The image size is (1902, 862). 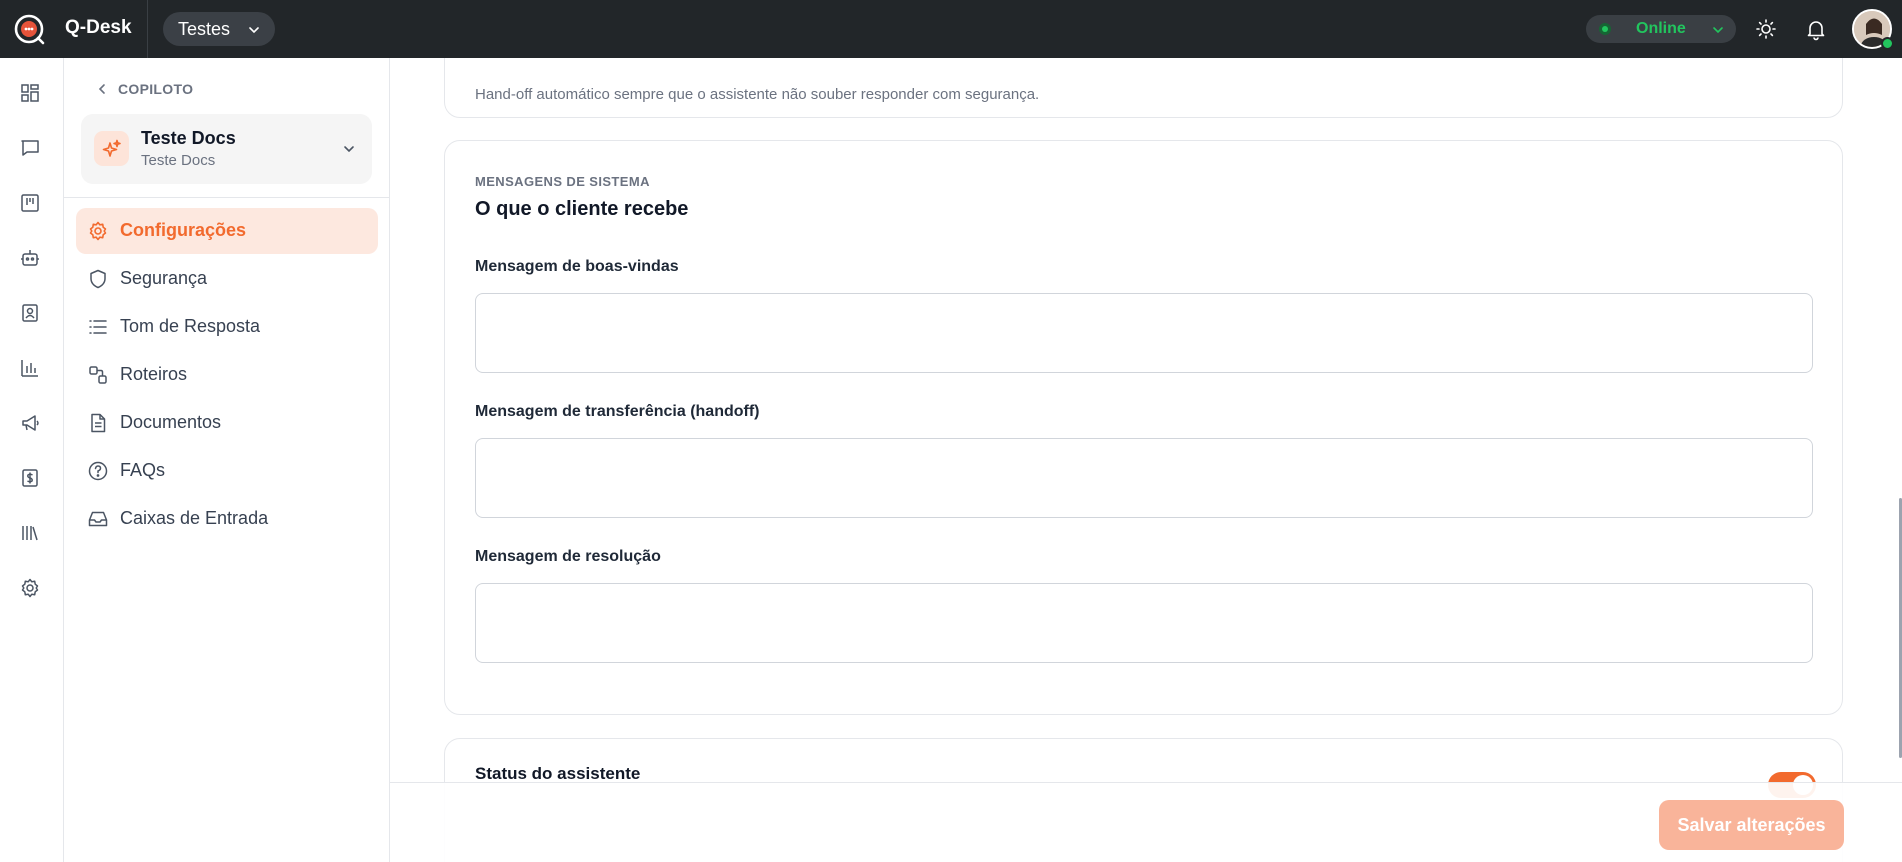 What do you see at coordinates (30, 423) in the screenshot?
I see `campaigns-icon` at bounding box center [30, 423].